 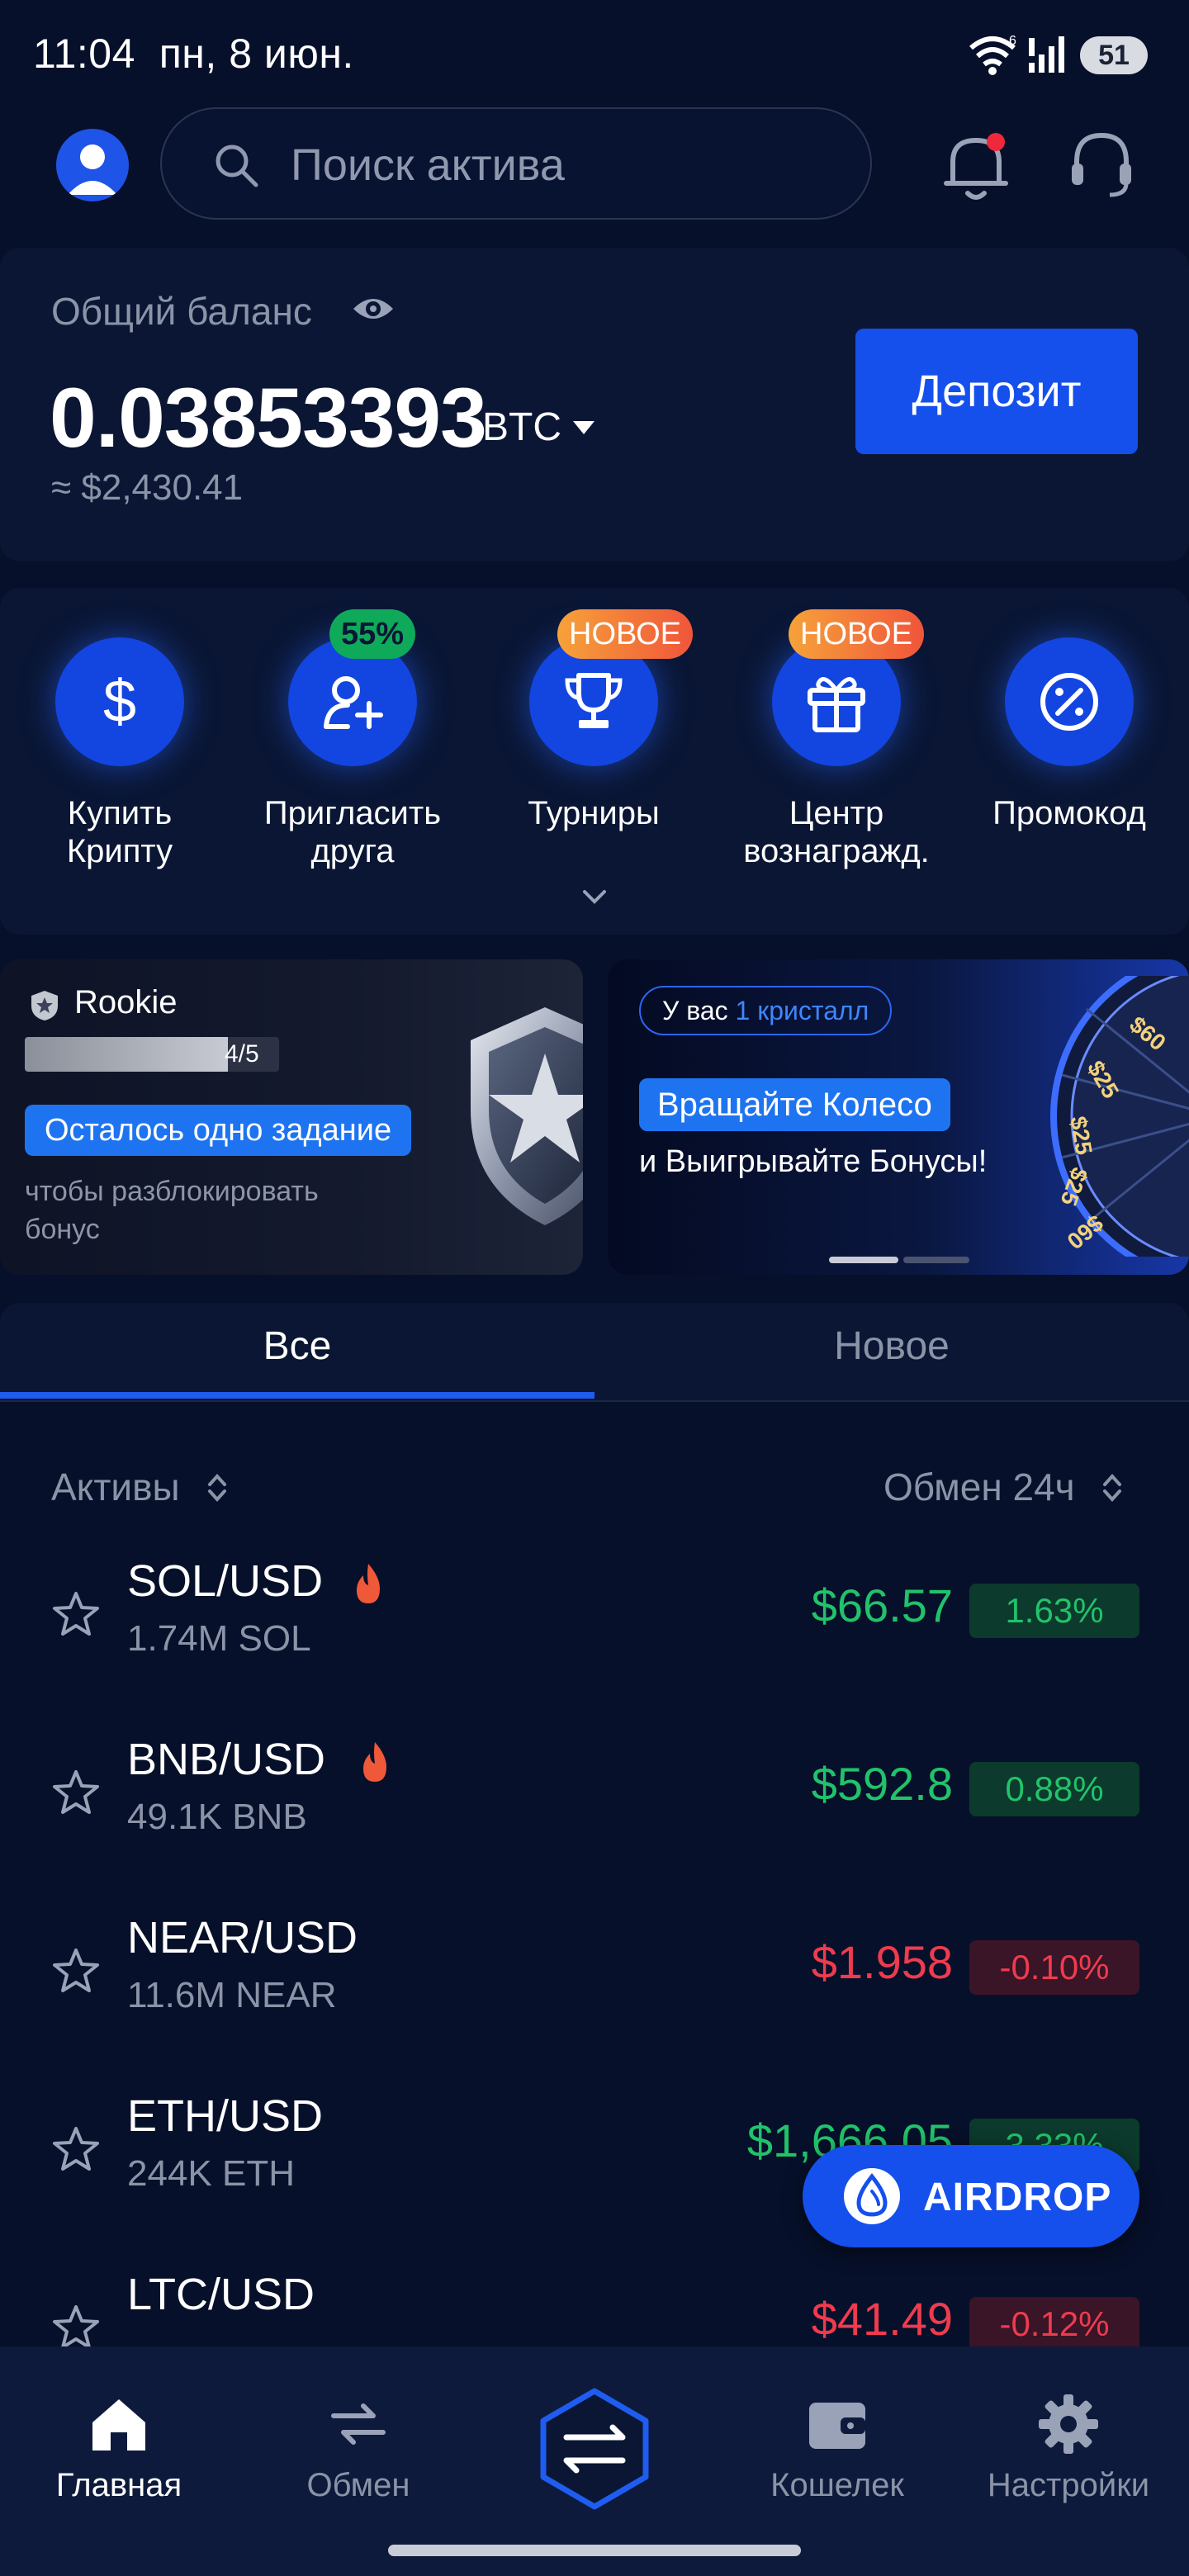 I want to click on action-tournaments: НОВОЕ Турниры, so click(x=593, y=720).